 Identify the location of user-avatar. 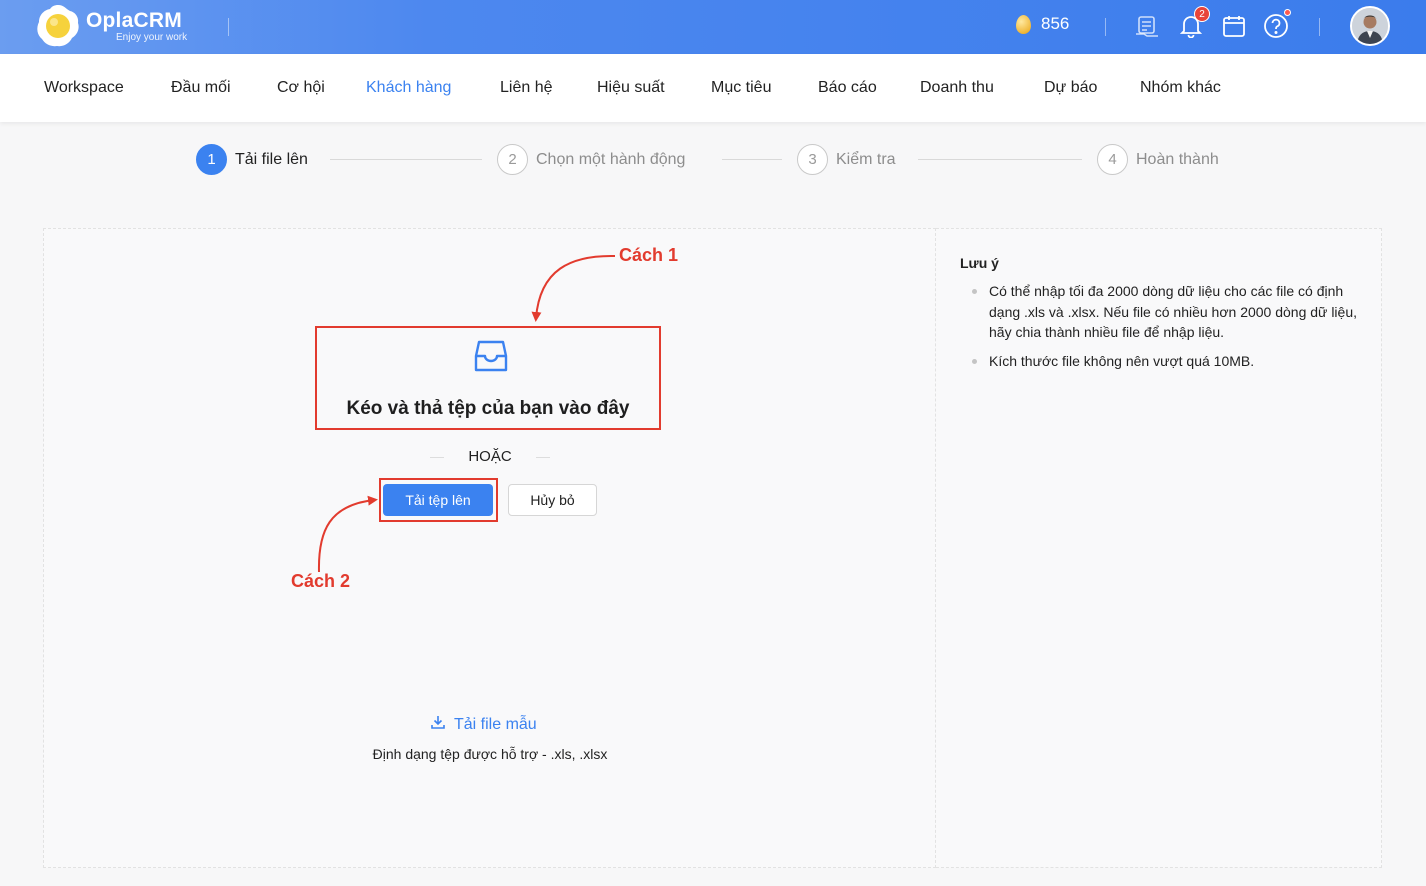
(1370, 26).